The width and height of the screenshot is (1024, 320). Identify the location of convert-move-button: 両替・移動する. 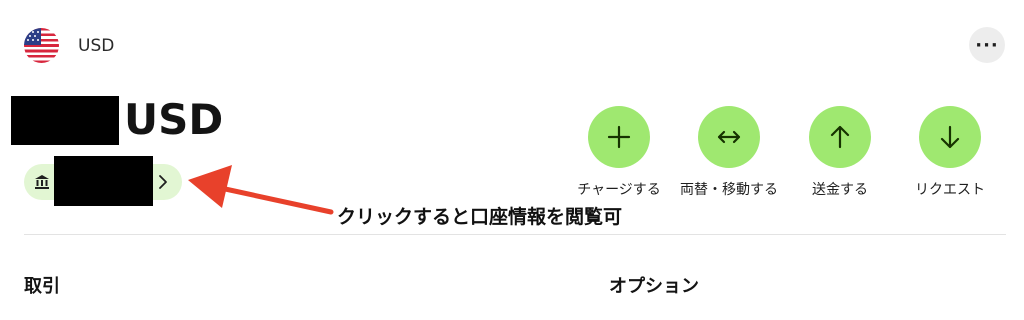
(729, 152).